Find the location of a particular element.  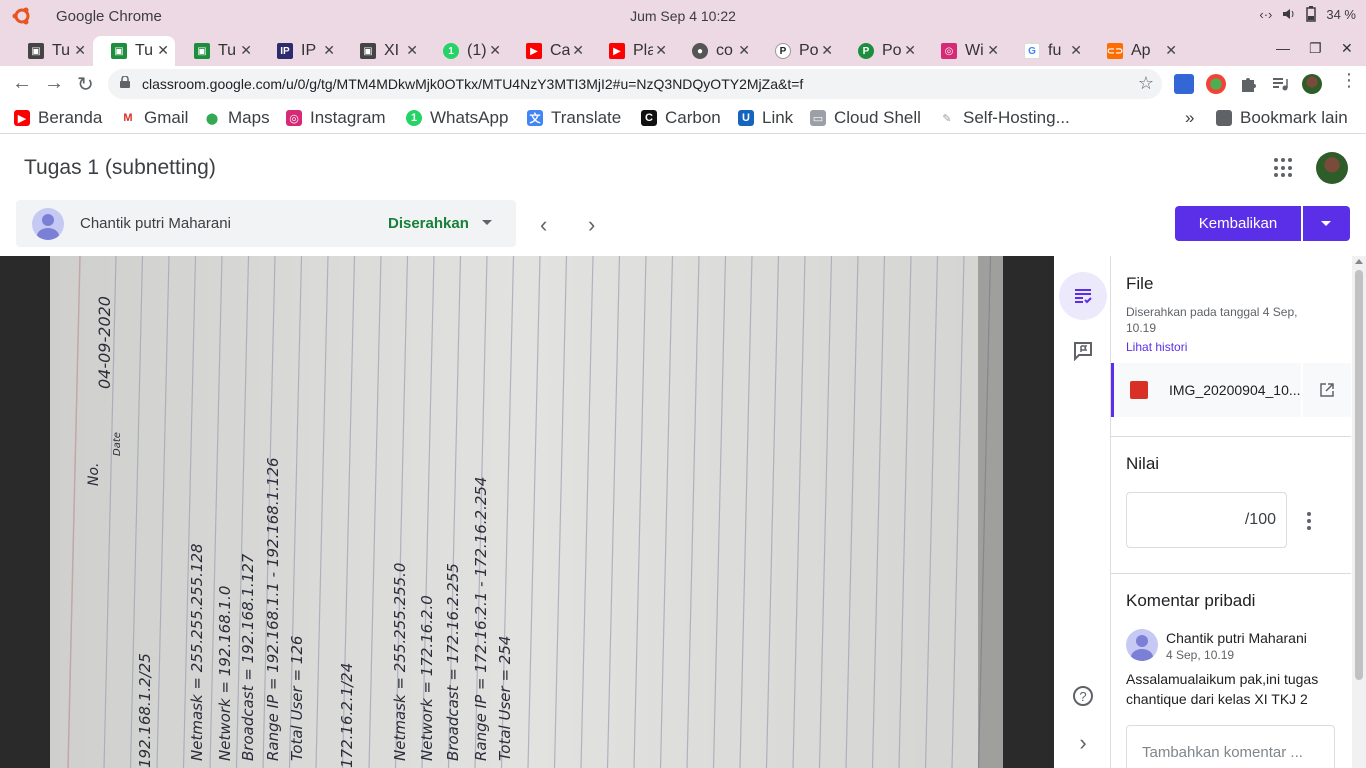

bookmark-star-icon: ☆ is located at coordinates (1146, 83).